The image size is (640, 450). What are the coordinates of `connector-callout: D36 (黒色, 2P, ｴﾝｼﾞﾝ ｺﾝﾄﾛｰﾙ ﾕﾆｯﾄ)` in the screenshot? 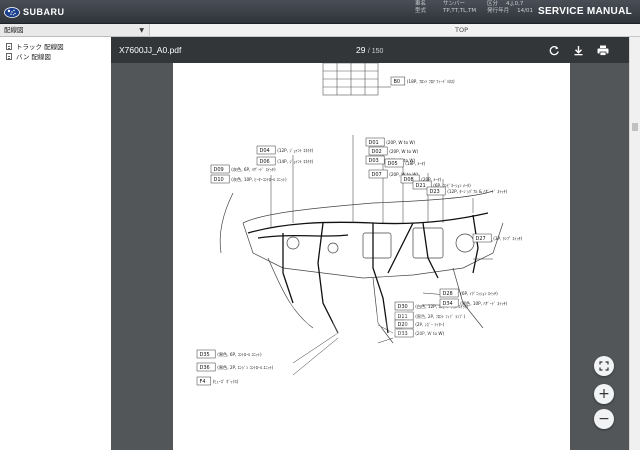 It's located at (235, 367).